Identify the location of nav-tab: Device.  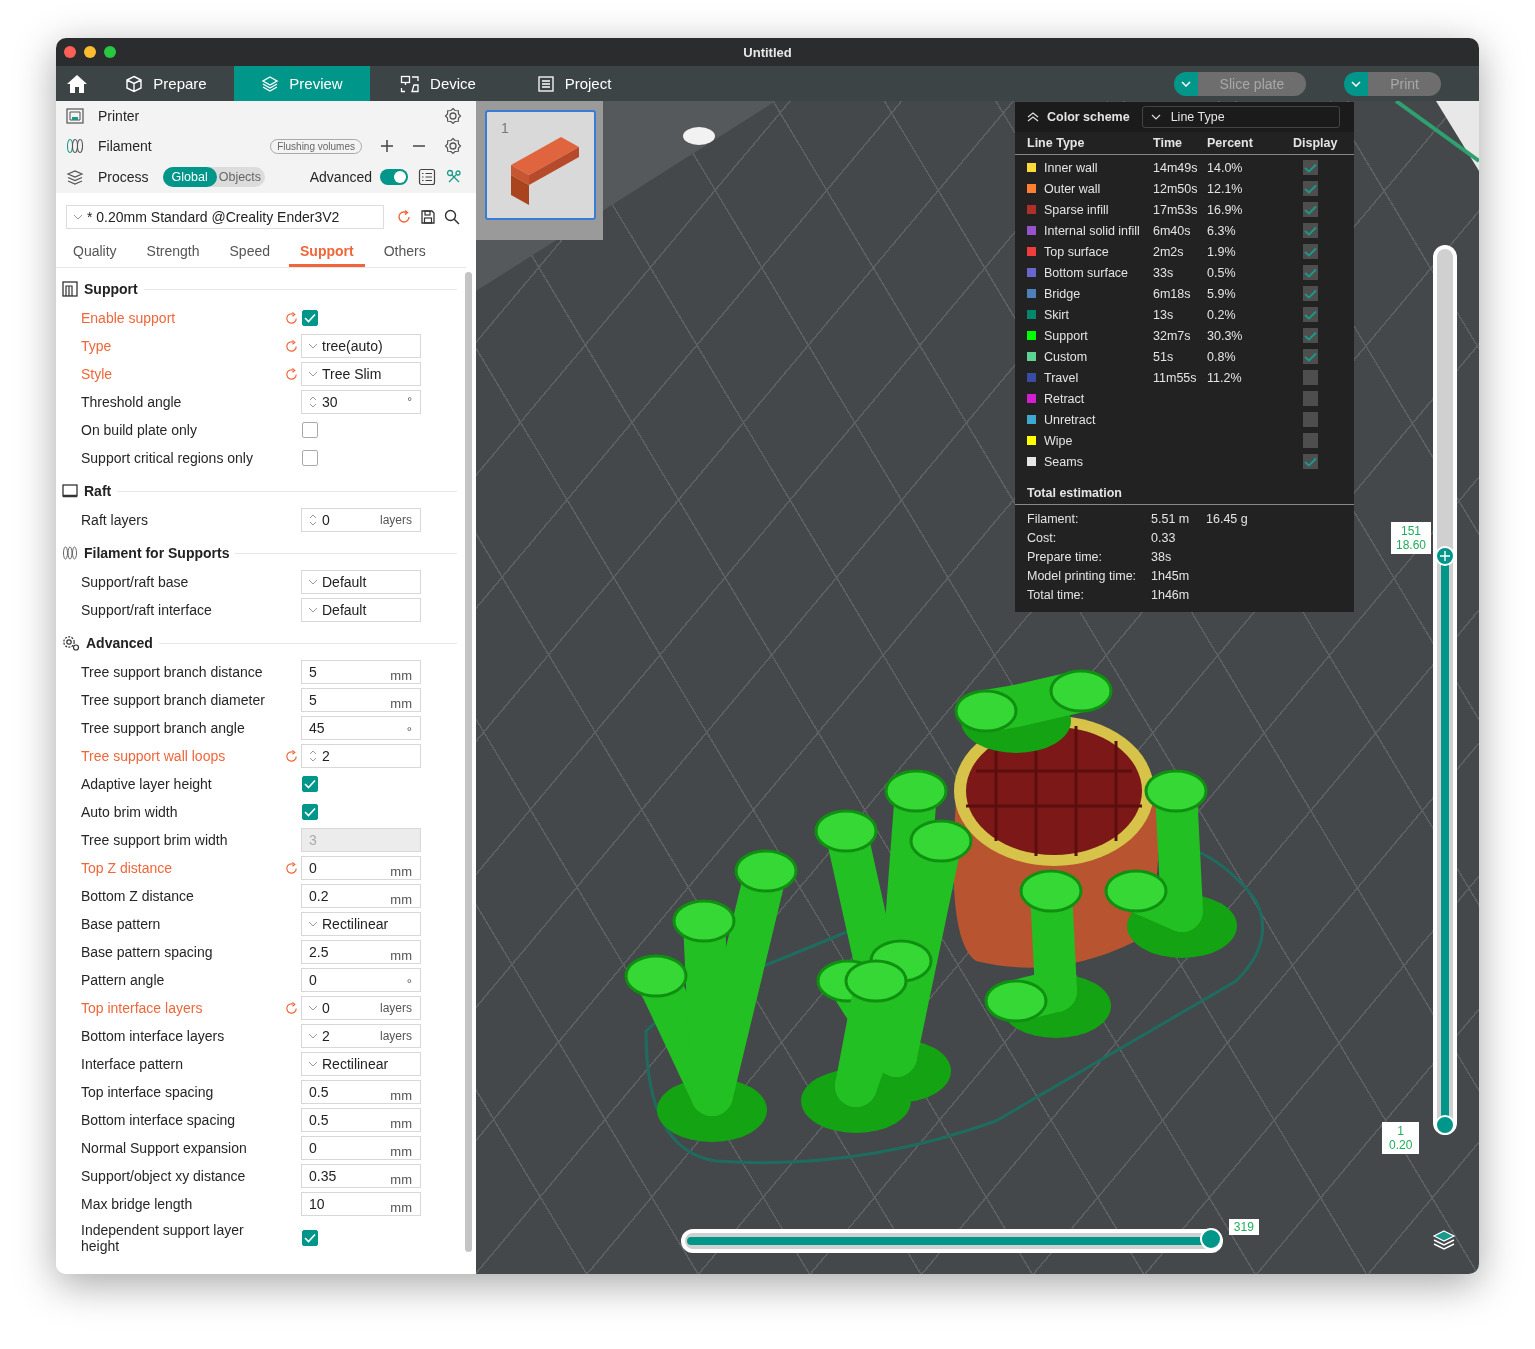
(438, 83).